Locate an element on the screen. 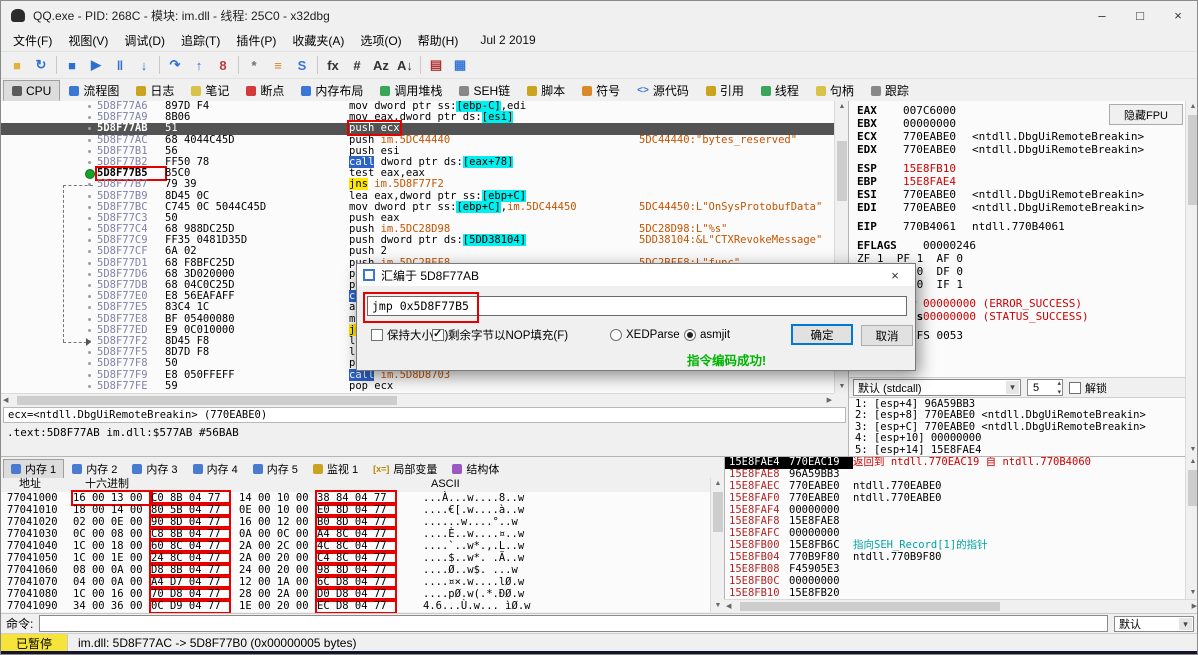  register-row: ESP 15E8FB10 is located at coordinates (1021, 168).